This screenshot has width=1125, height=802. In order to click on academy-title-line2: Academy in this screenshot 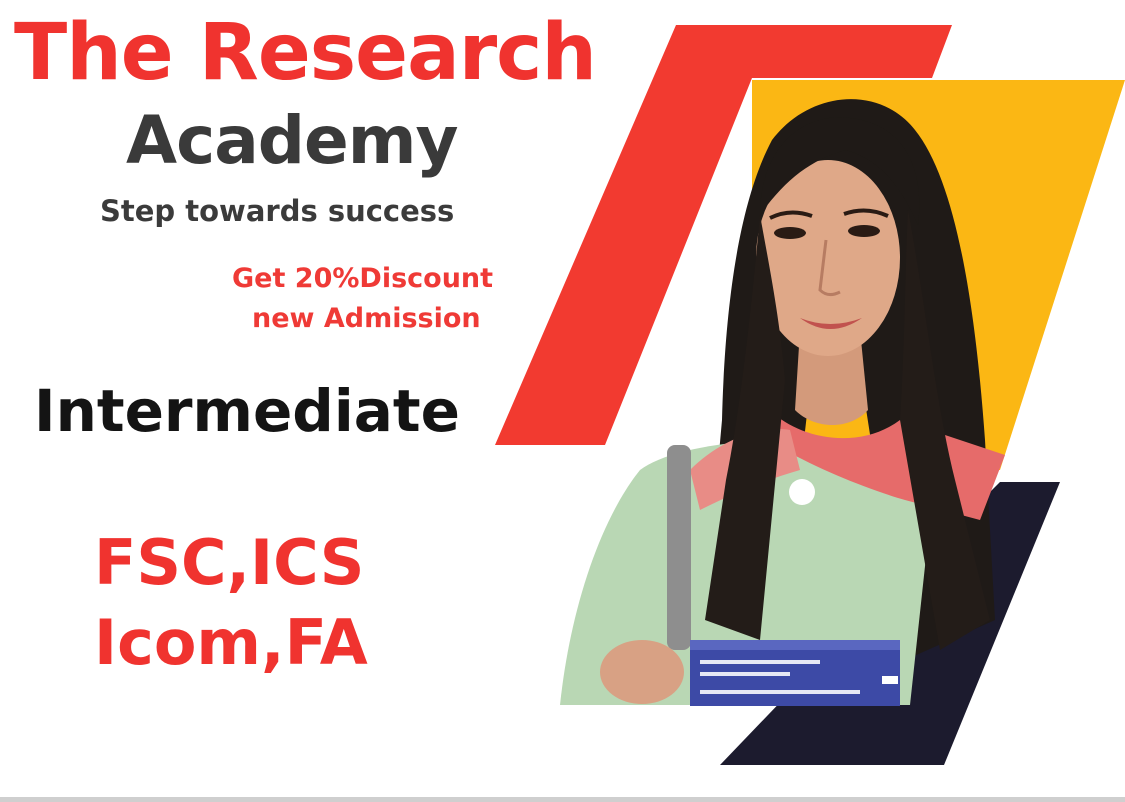, I will do `click(292, 140)`.